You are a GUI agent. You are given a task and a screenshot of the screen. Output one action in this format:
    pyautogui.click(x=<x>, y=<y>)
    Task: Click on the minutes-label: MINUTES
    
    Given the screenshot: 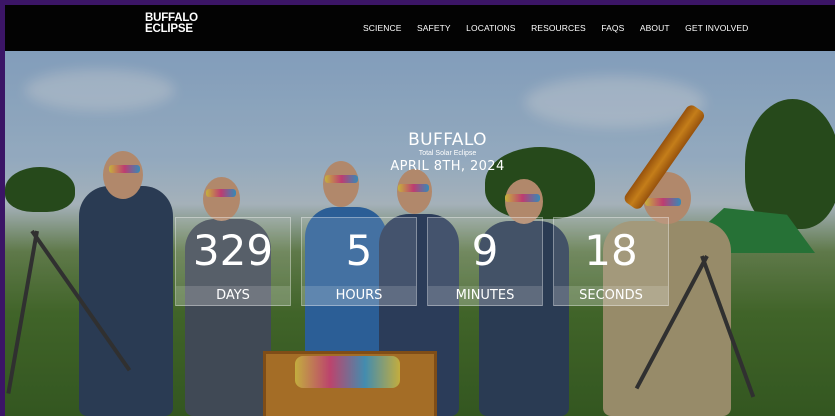 What is the action you would take?
    pyautogui.click(x=485, y=296)
    